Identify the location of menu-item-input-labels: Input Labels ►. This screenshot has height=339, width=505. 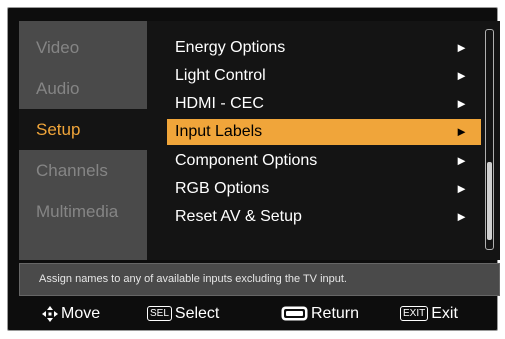
(324, 132).